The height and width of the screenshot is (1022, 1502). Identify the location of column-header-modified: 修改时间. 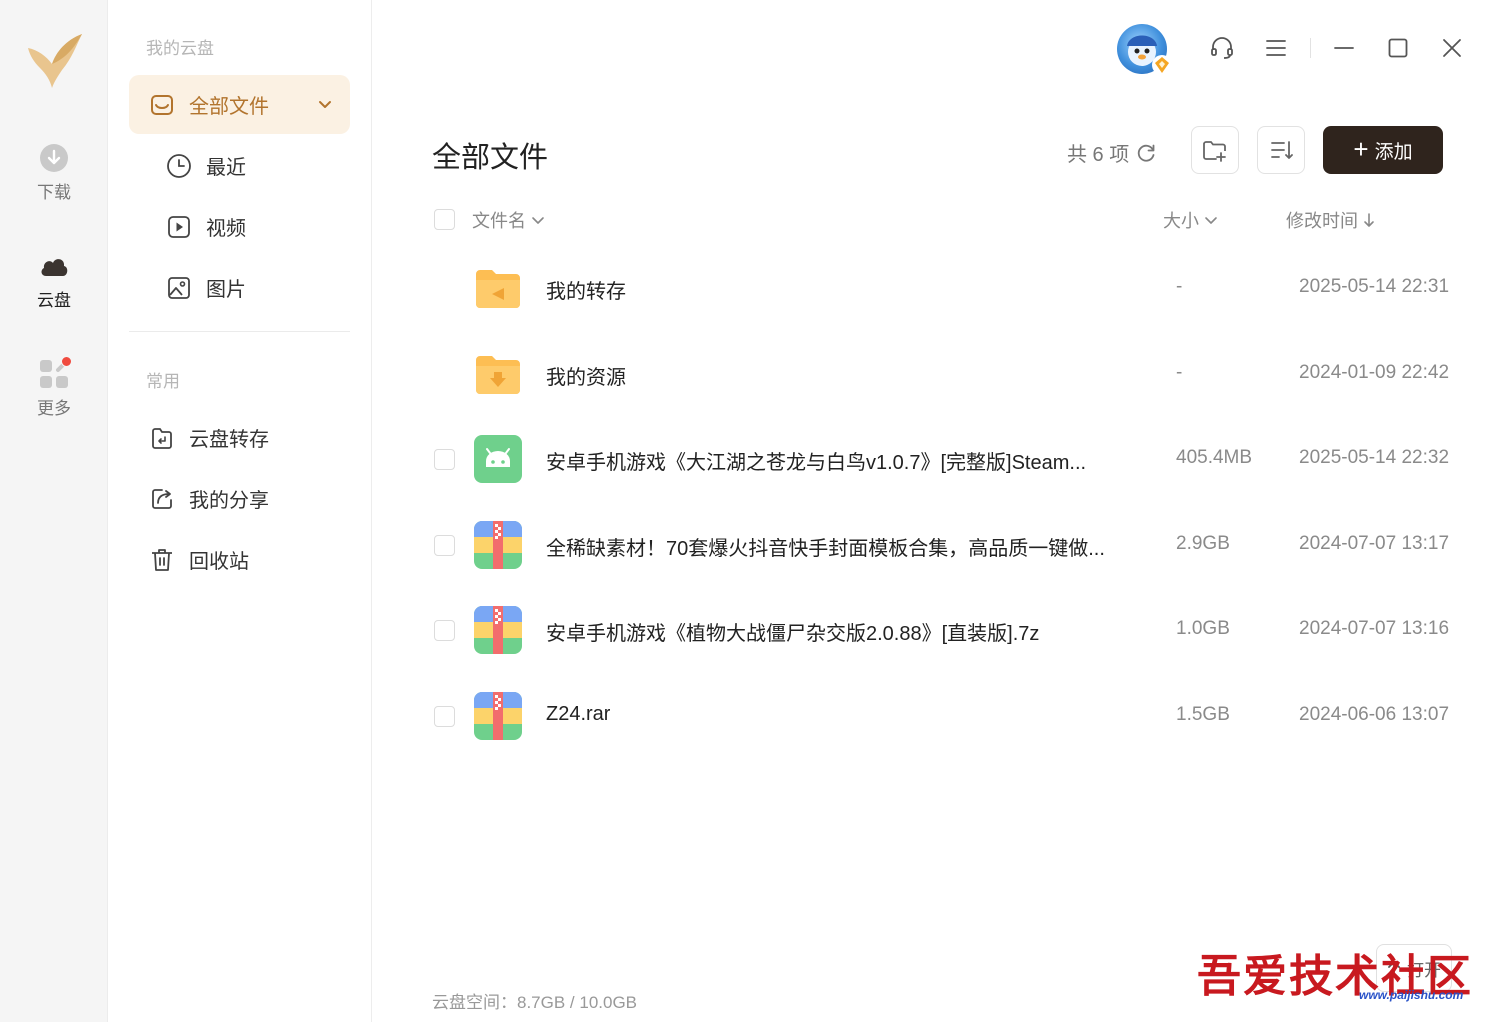
(1331, 220).